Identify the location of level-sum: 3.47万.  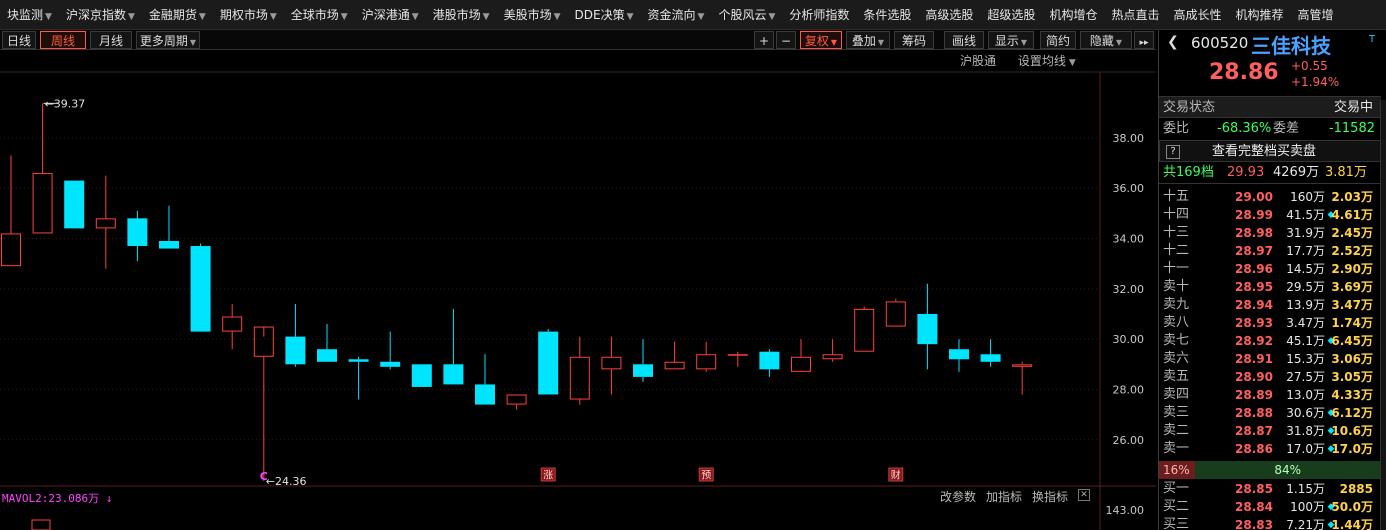
(1352, 305).